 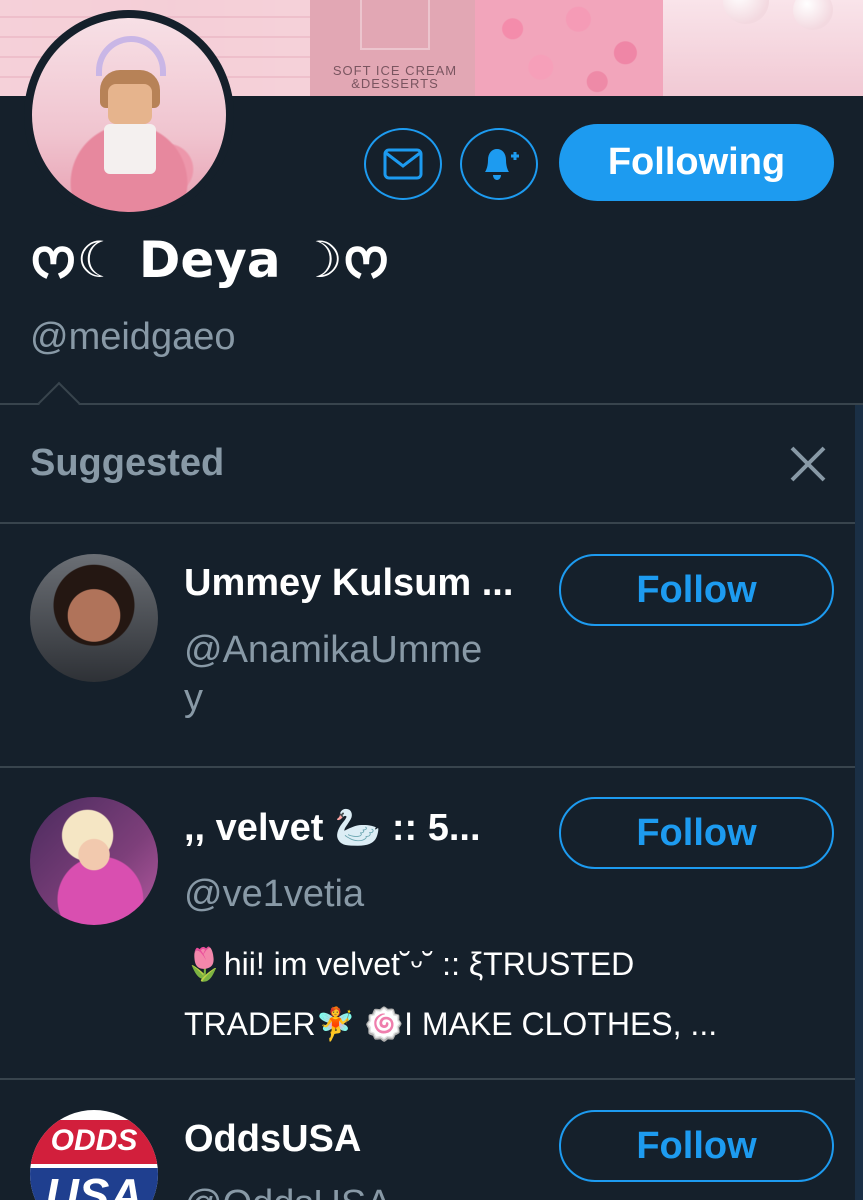 What do you see at coordinates (333, 674) in the screenshot?
I see `suggested-handle: @AnamikaUmme y` at bounding box center [333, 674].